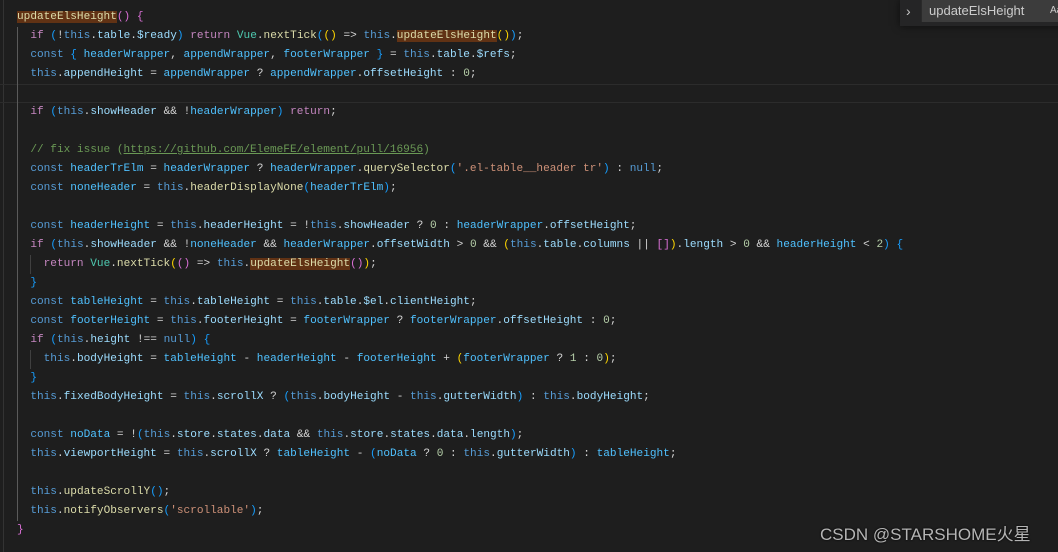 The image size is (1058, 552). What do you see at coordinates (530, 169) in the screenshot?
I see `string-literal: '.el-table__header tr'` at bounding box center [530, 169].